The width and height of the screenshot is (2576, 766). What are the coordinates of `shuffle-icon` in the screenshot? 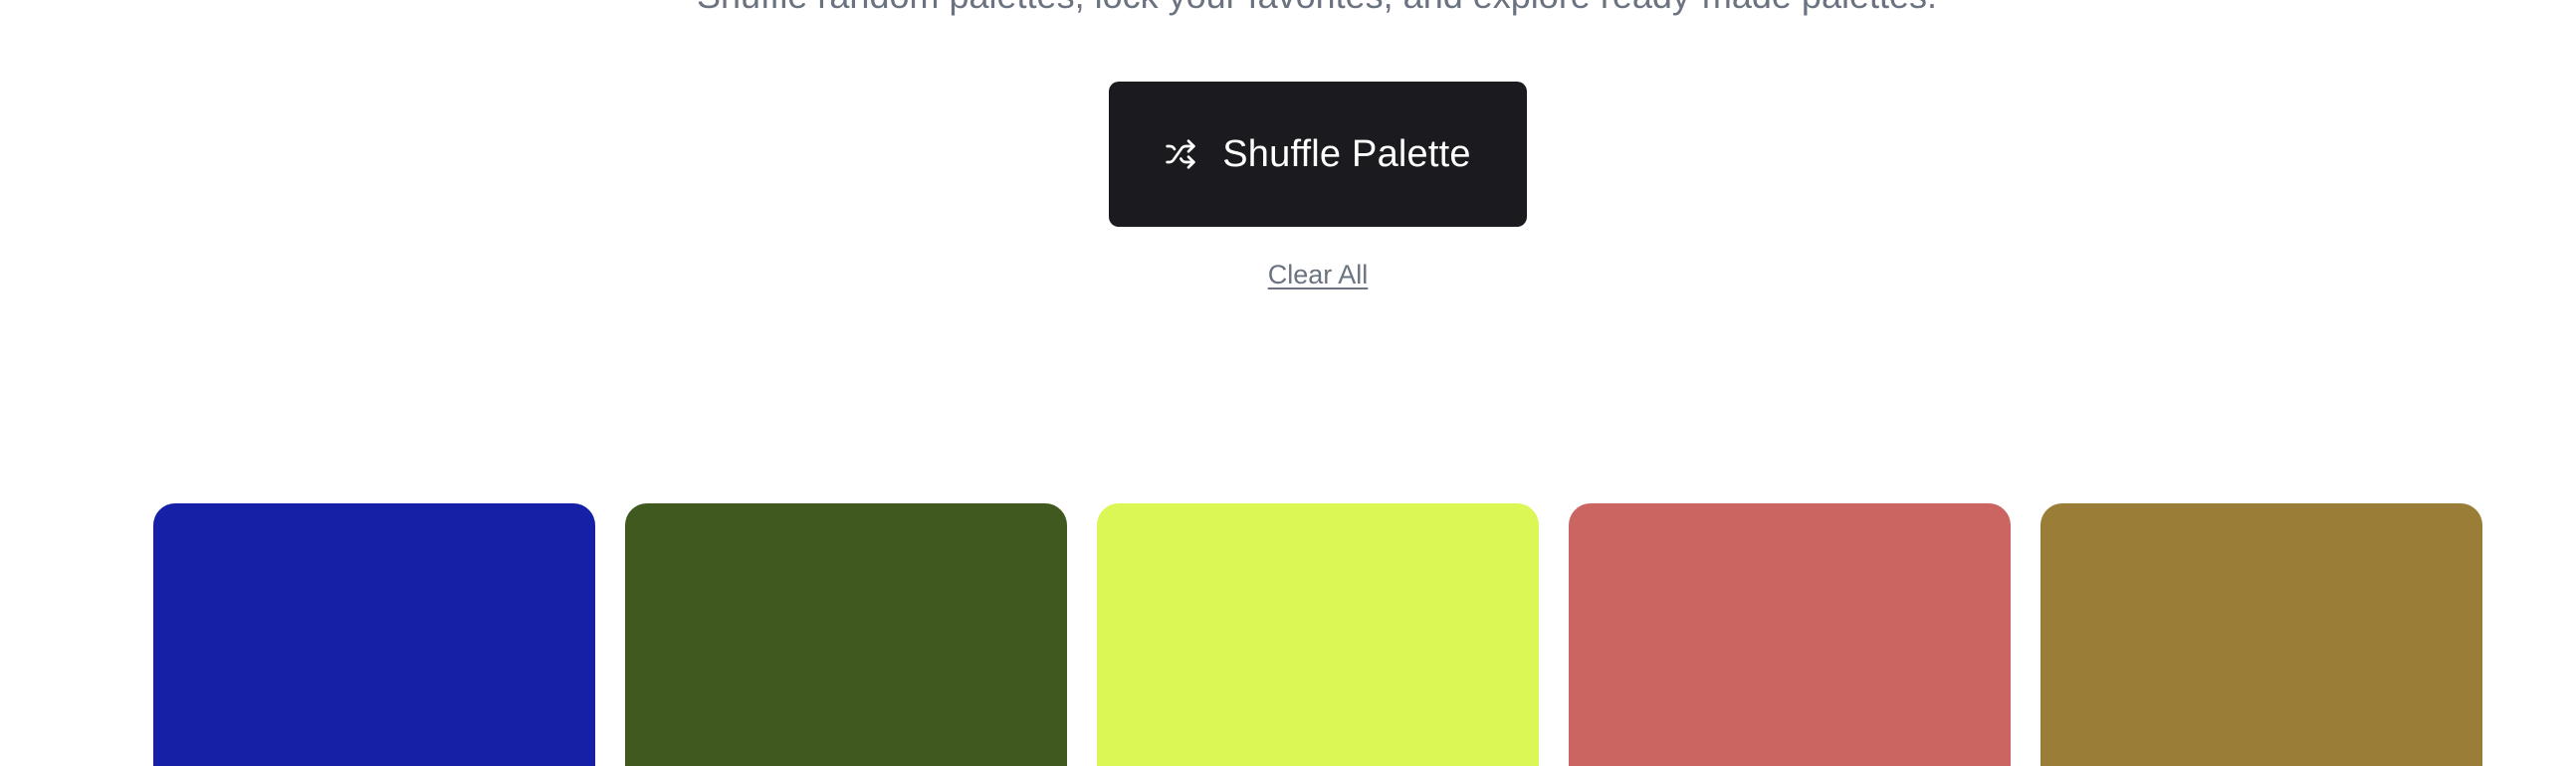 It's located at (1180, 154).